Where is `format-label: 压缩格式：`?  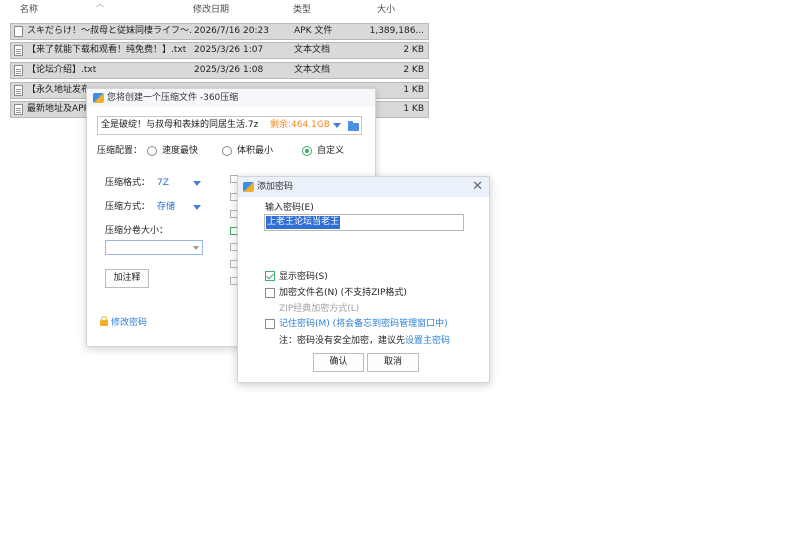 format-label: 压缩格式： is located at coordinates (128, 183).